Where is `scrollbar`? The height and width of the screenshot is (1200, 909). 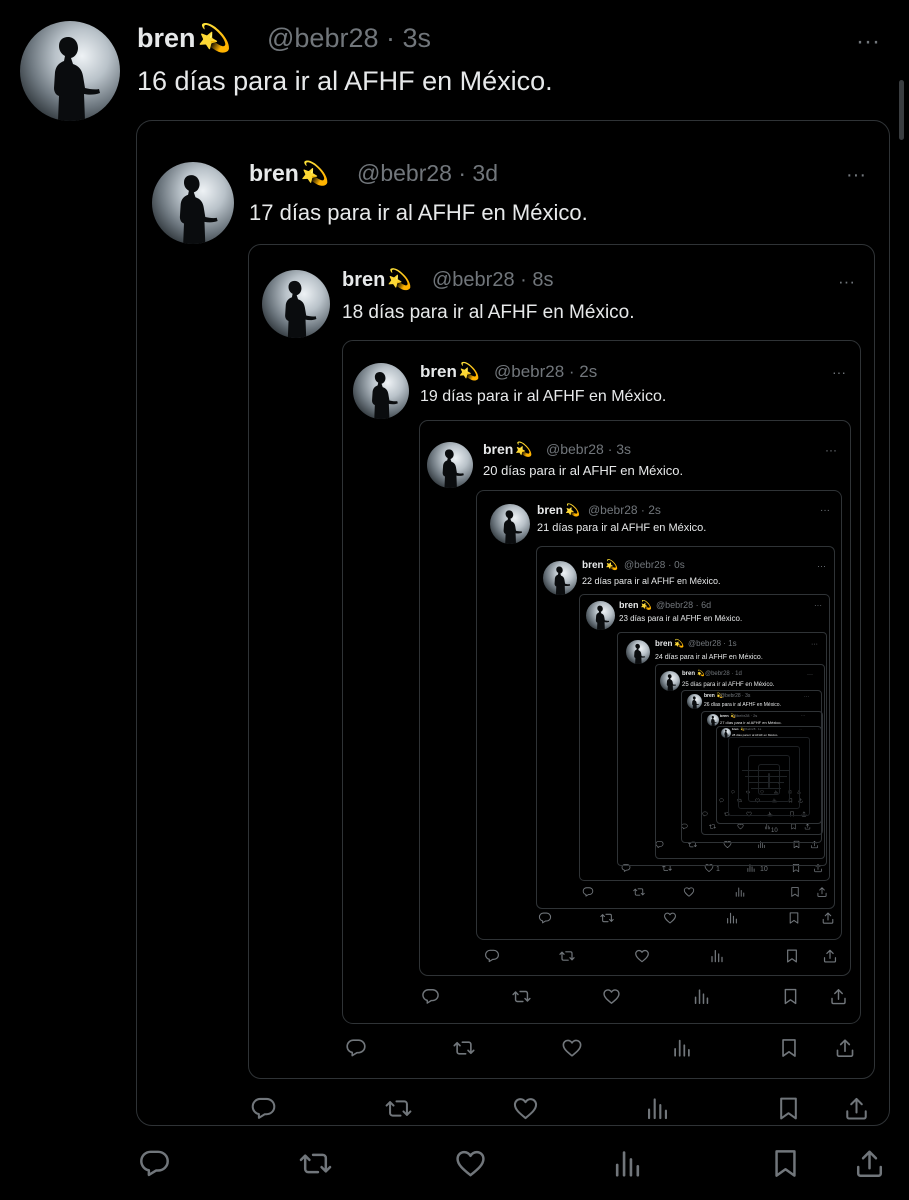
scrollbar is located at coordinates (901, 110).